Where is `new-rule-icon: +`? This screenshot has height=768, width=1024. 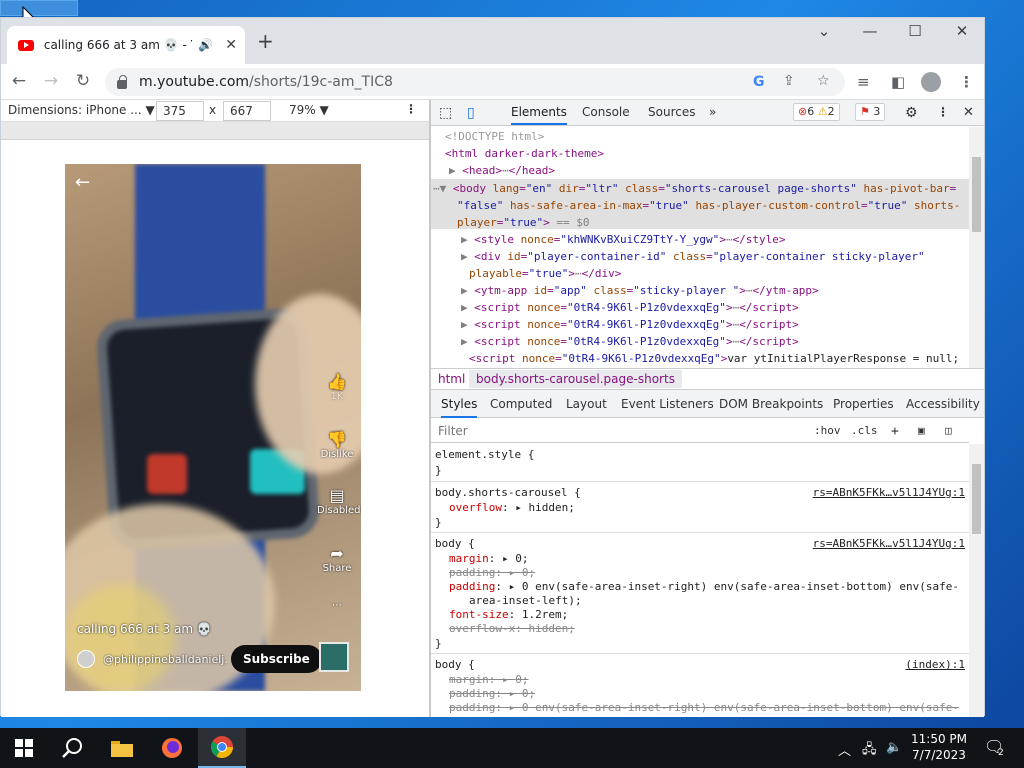
new-rule-icon: + is located at coordinates (895, 431).